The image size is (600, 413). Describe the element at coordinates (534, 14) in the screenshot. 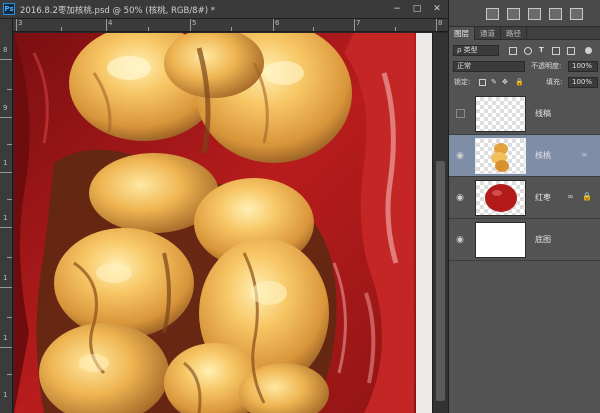

I see `gradient-map-icon` at that location.